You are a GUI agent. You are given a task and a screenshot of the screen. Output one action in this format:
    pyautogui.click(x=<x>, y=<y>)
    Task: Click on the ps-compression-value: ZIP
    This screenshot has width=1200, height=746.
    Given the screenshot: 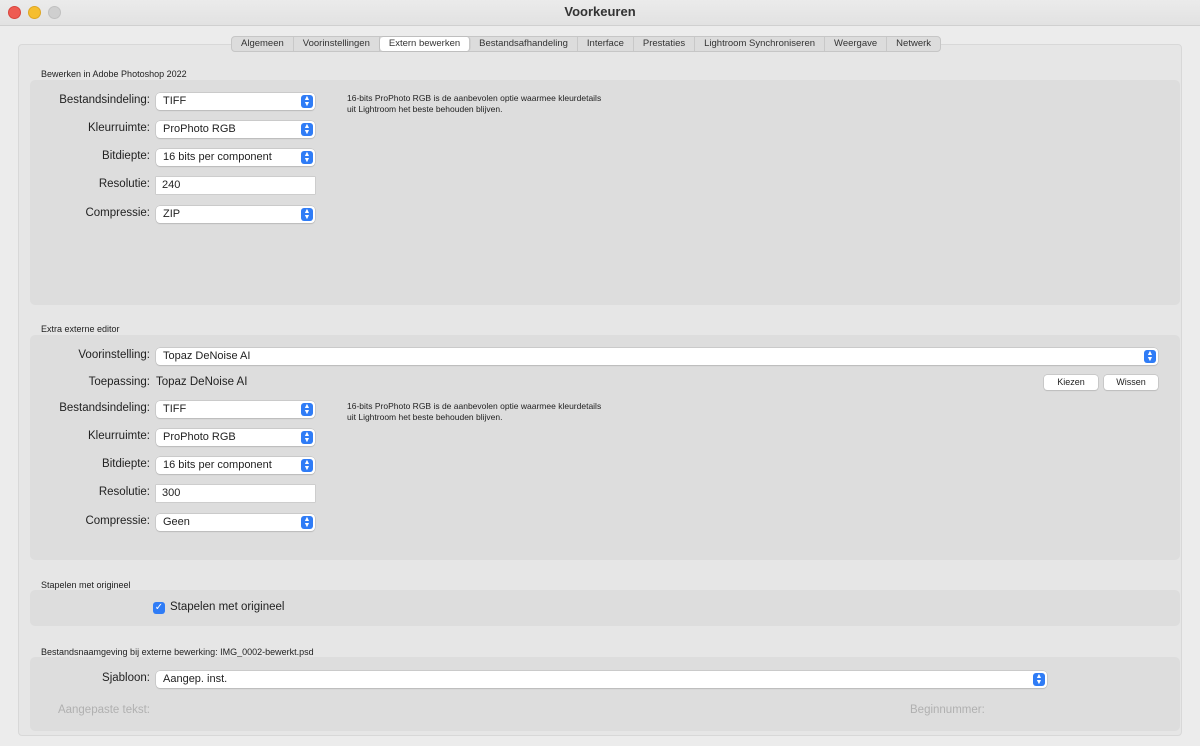 What is the action you would take?
    pyautogui.click(x=172, y=214)
    